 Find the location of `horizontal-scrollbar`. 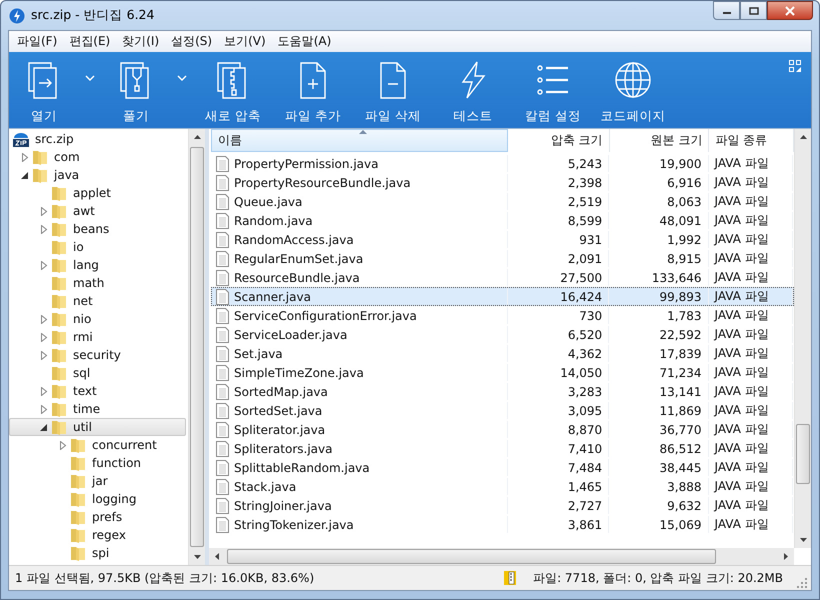

horizontal-scrollbar is located at coordinates (501, 556).